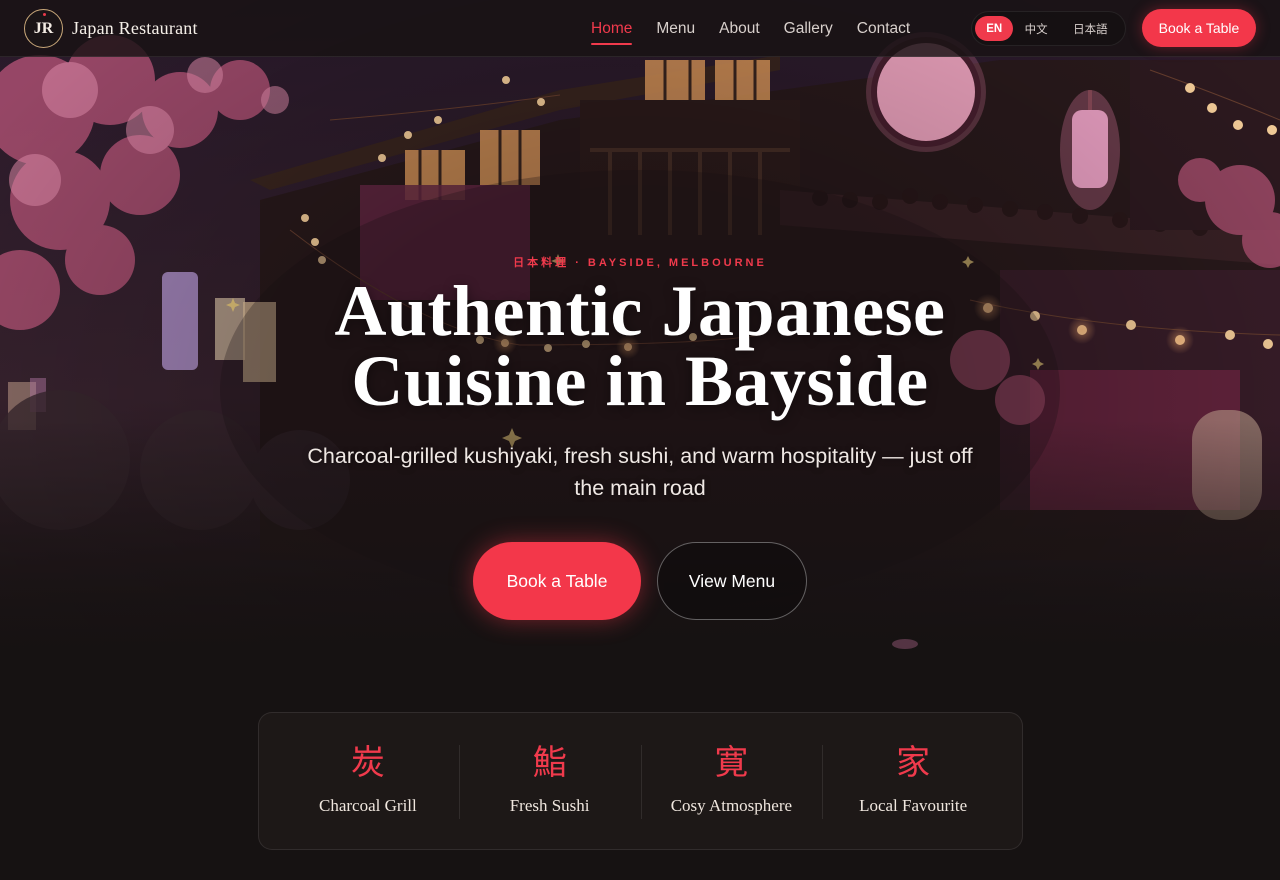 The height and width of the screenshot is (880, 1280). Describe the element at coordinates (739, 29) in the screenshot. I see `nav-about: About` at that location.